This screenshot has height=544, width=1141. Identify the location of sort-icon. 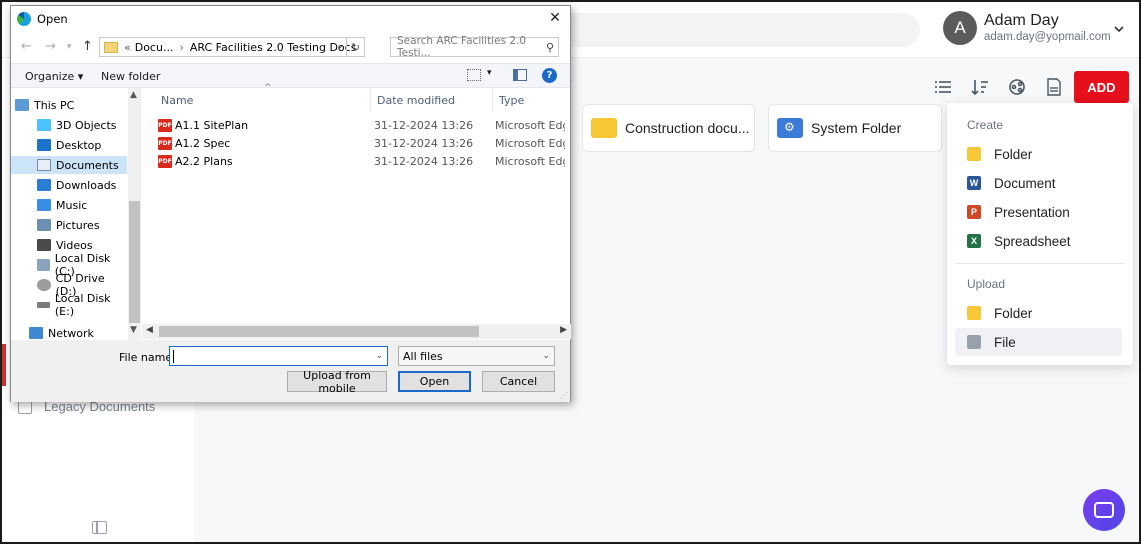
(980, 87).